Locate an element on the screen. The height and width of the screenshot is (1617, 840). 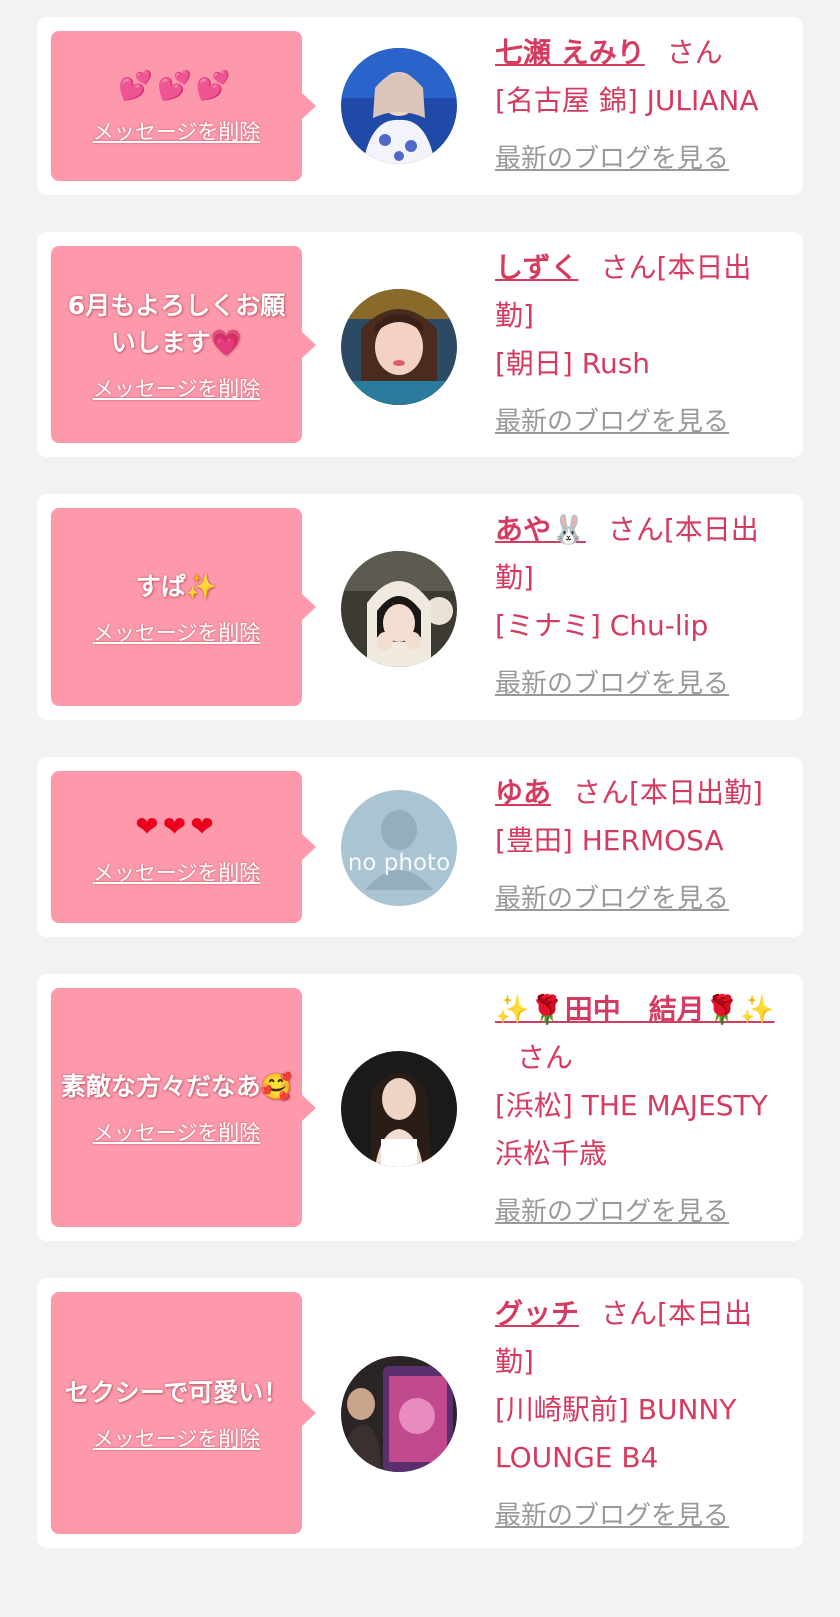
message-bubble: ❤❤❤ メッセージを削除 is located at coordinates (183, 847).